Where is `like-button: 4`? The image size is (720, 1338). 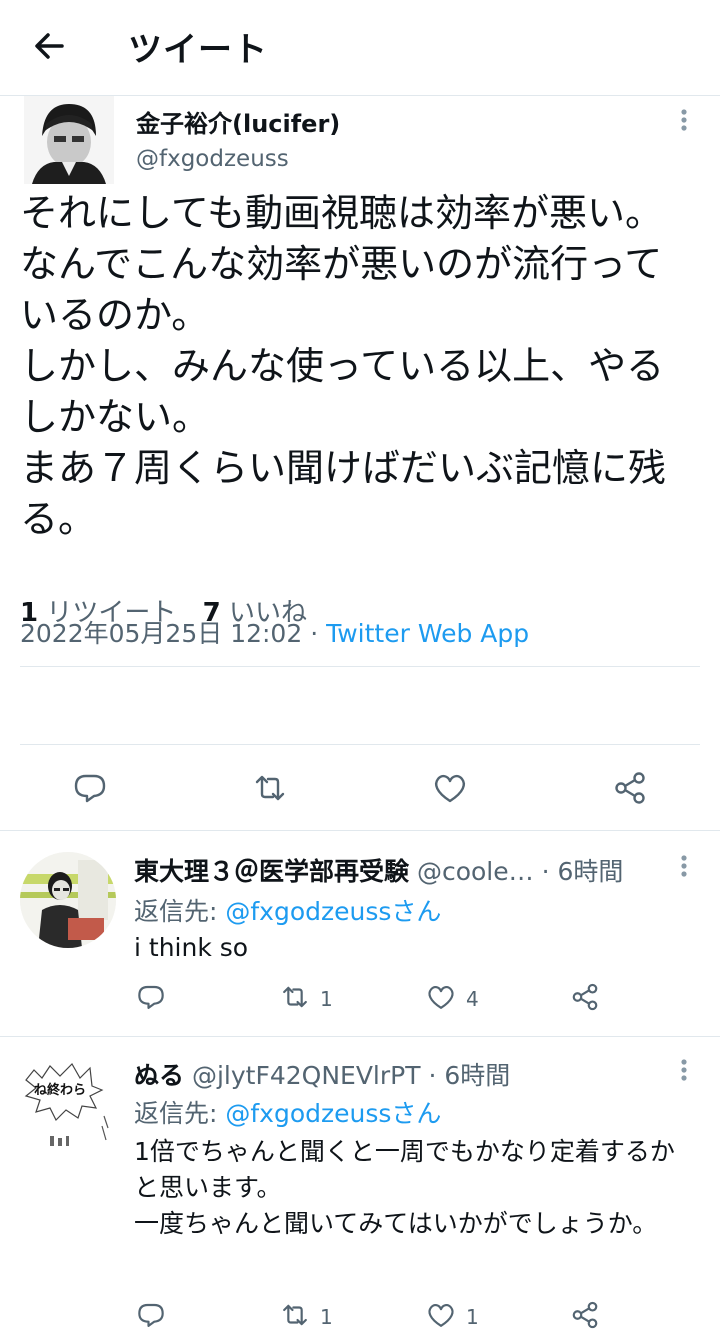 like-button: 4 is located at coordinates (452, 999).